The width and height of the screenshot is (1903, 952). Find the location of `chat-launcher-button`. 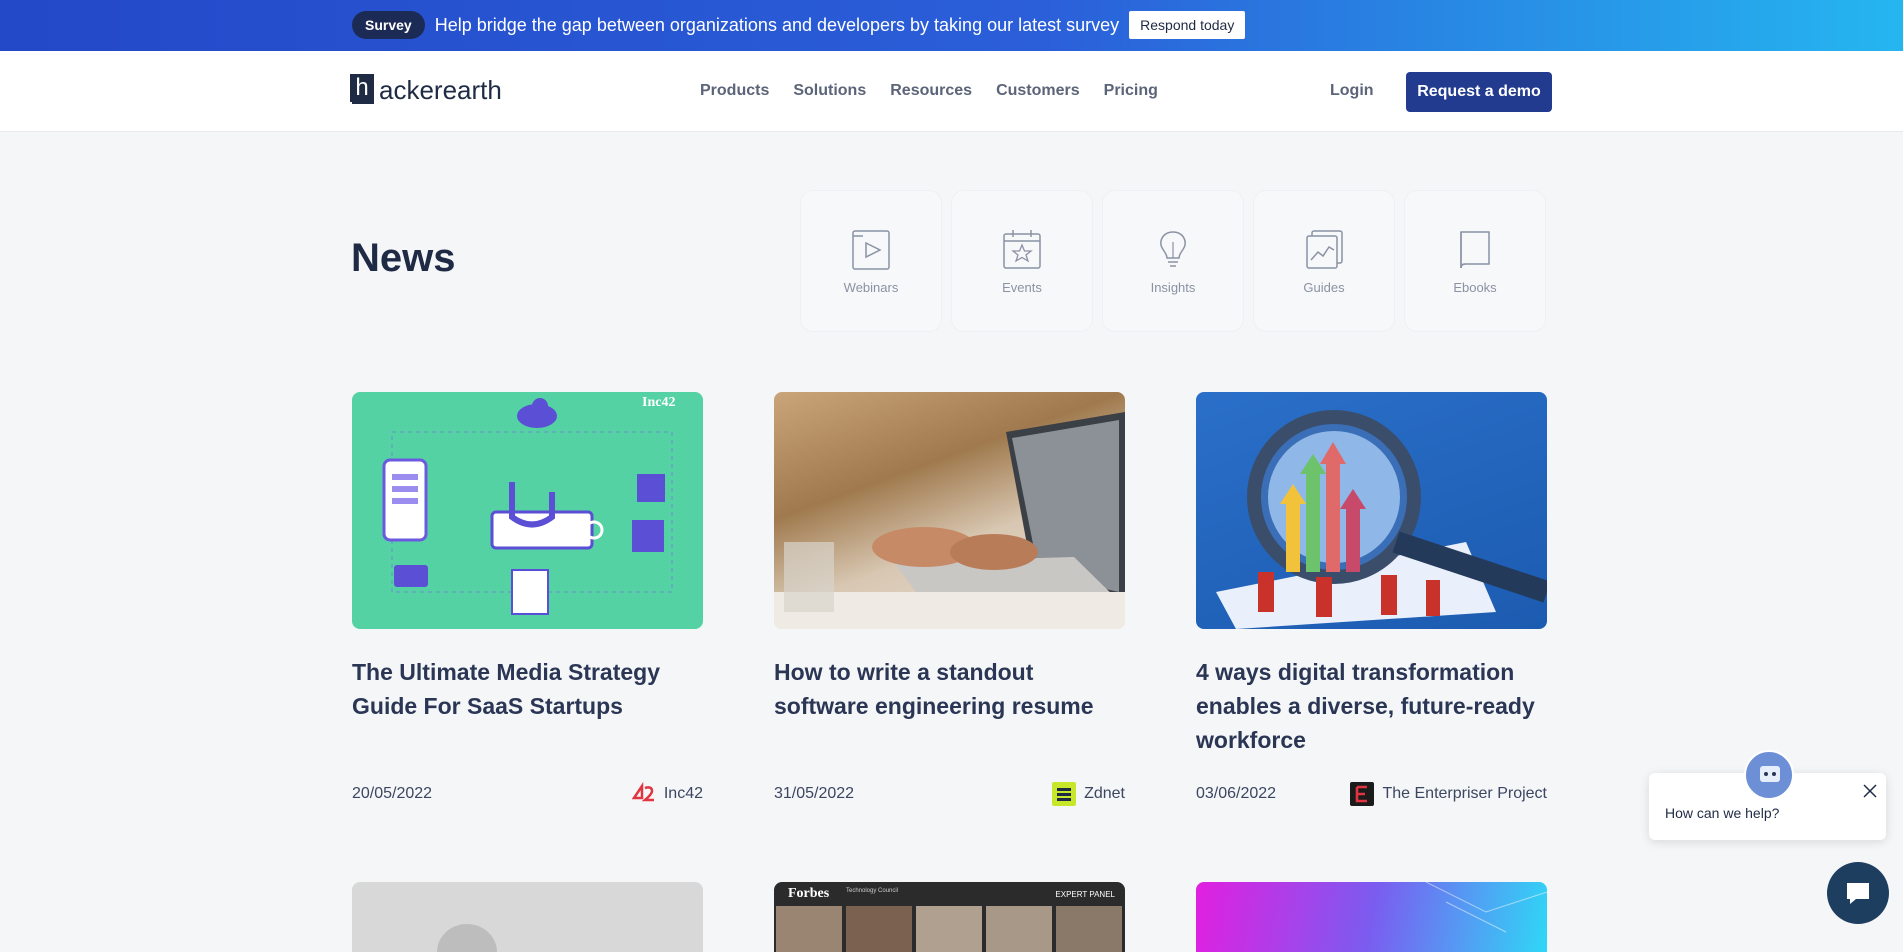

chat-launcher-button is located at coordinates (1858, 893).